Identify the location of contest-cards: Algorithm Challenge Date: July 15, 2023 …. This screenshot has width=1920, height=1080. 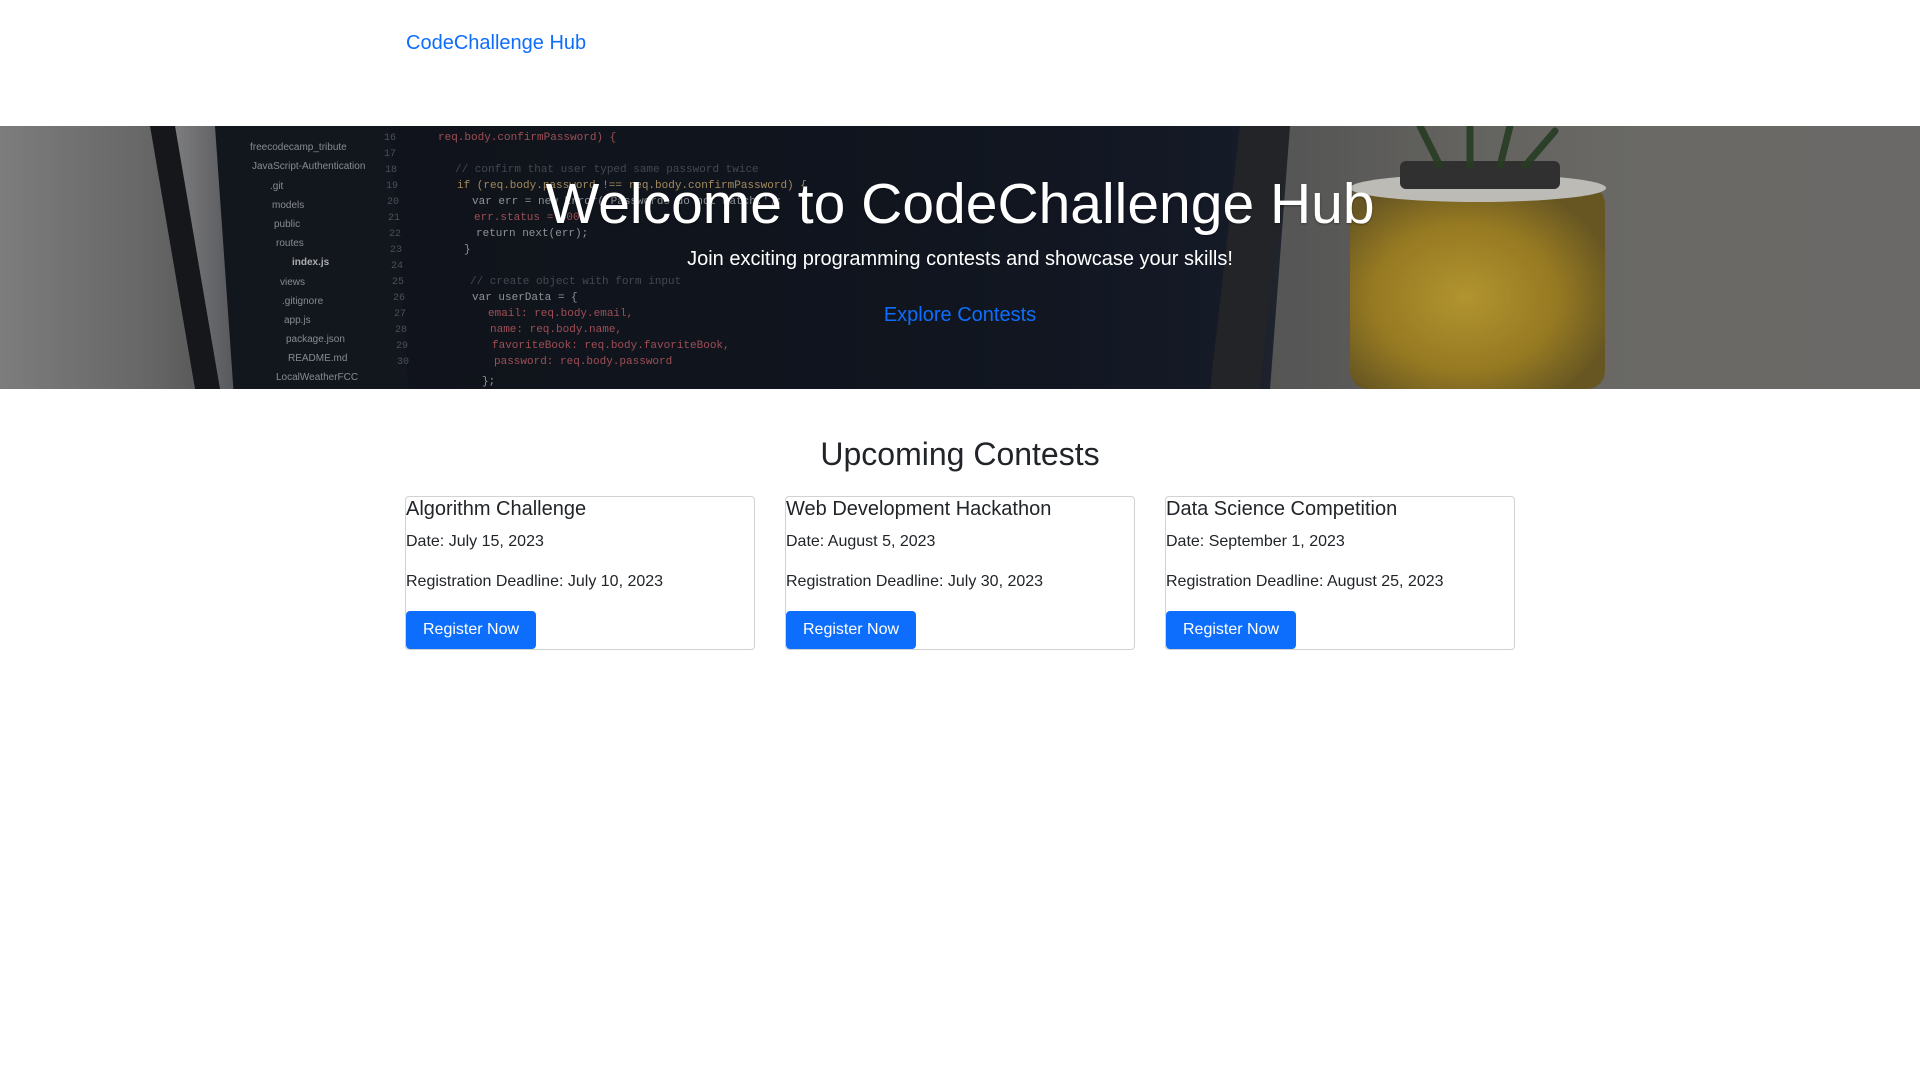
(960, 573).